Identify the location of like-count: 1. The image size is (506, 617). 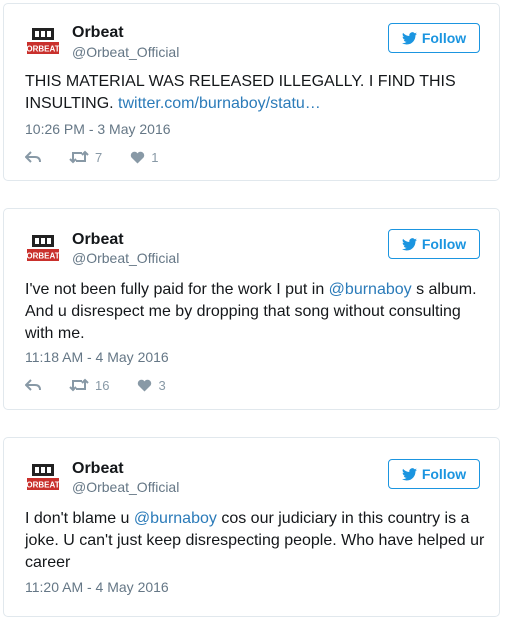
(155, 157).